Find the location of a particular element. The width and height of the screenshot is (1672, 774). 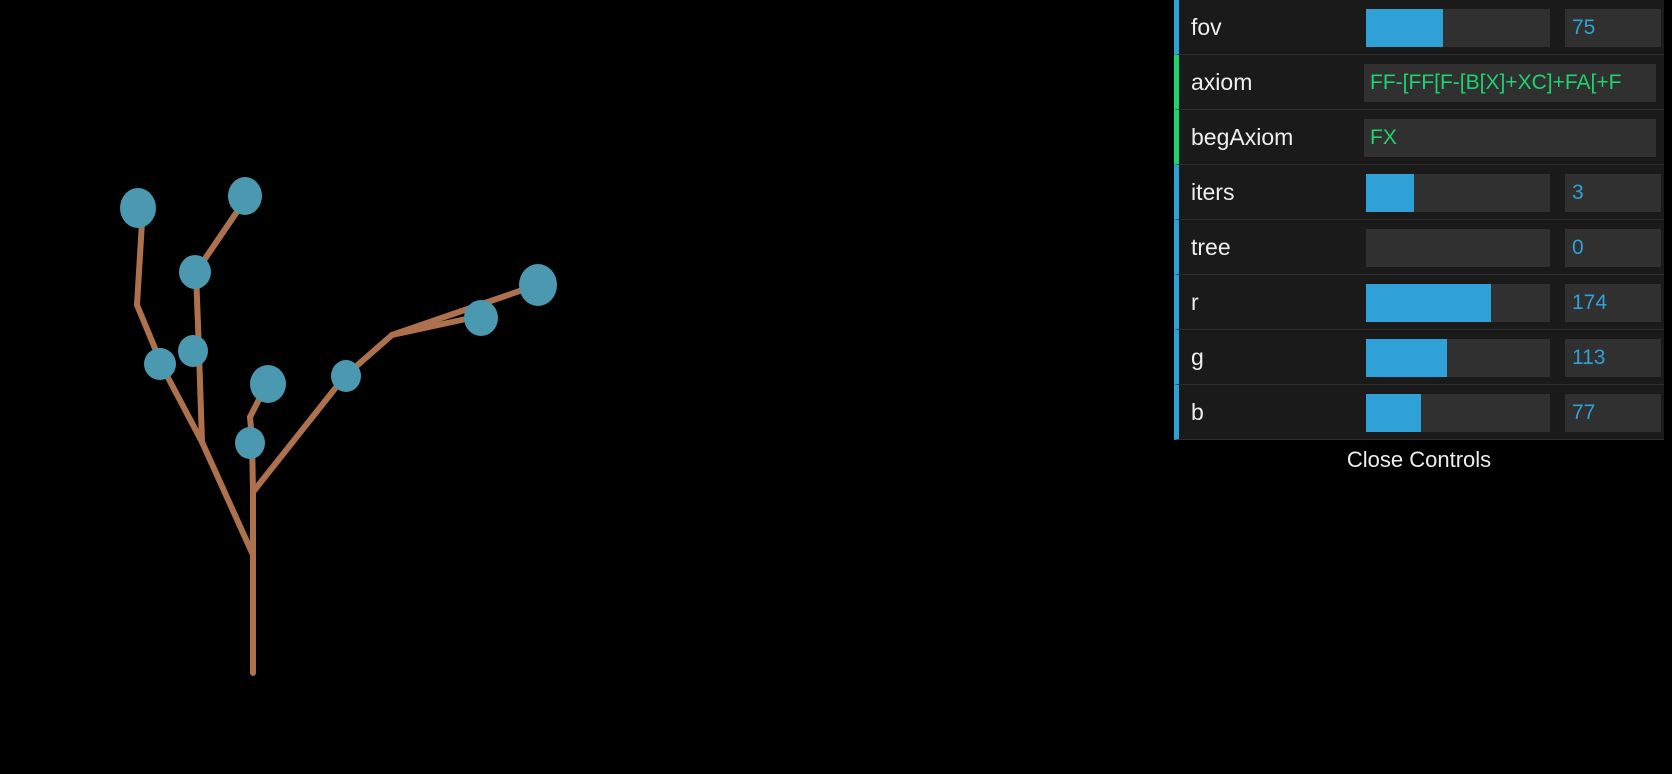

begaxiom-input: FX is located at coordinates (1510, 138).